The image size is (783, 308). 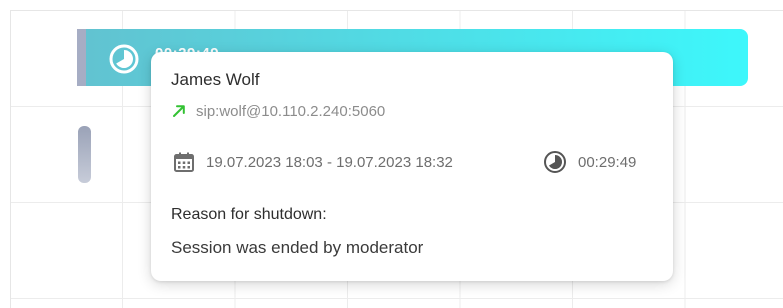 What do you see at coordinates (249, 214) in the screenshot?
I see `shutdown-reason-label: Reason for shutdown:` at bounding box center [249, 214].